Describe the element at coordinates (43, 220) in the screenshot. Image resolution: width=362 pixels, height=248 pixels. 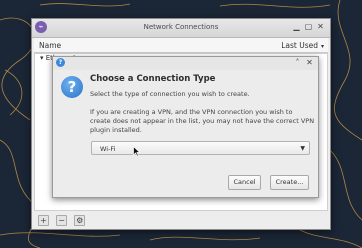
I see `add-connection-button: +` at that location.